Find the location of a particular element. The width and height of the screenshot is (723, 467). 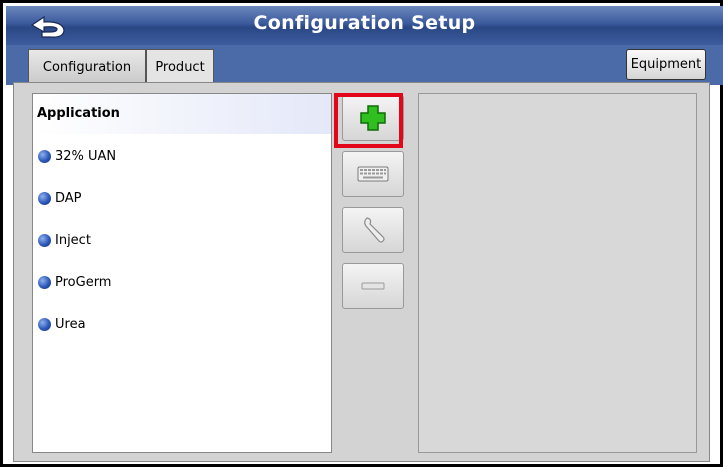

title-bar: Configuration Setup is located at coordinates (364, 25).